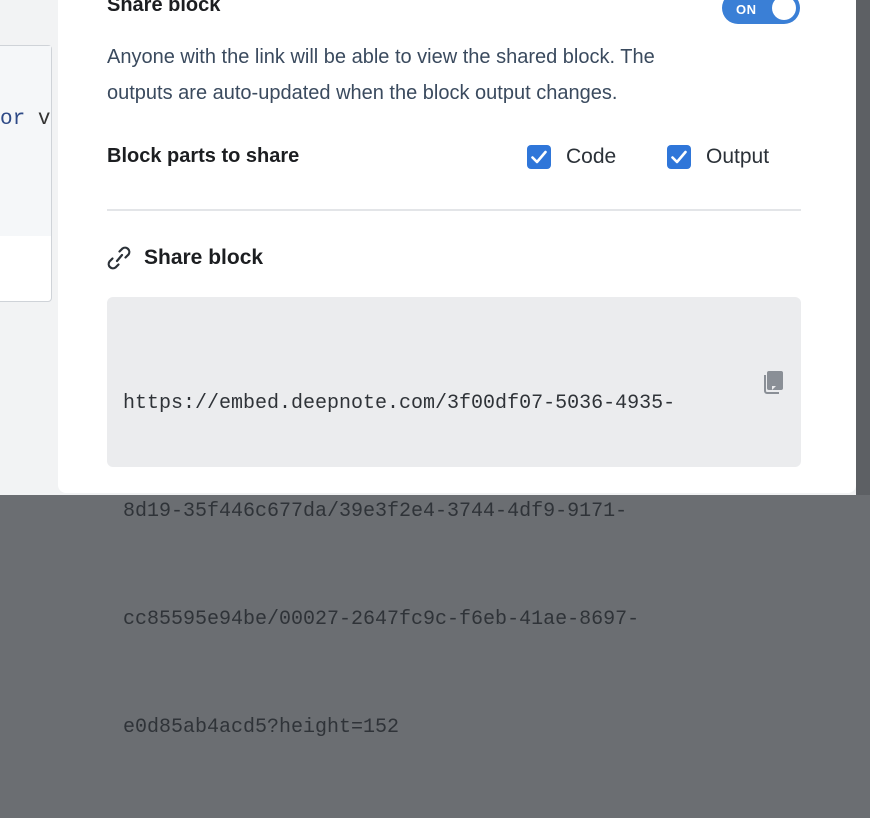 Image resolution: width=870 pixels, height=818 pixels. What do you see at coordinates (738, 156) in the screenshot?
I see `output-checkbox-label: Output` at bounding box center [738, 156].